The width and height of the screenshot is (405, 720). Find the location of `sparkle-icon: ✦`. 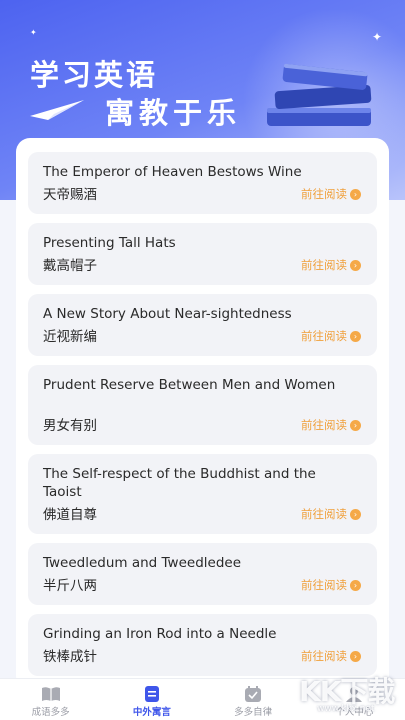

sparkle-icon: ✦ is located at coordinates (33, 32).